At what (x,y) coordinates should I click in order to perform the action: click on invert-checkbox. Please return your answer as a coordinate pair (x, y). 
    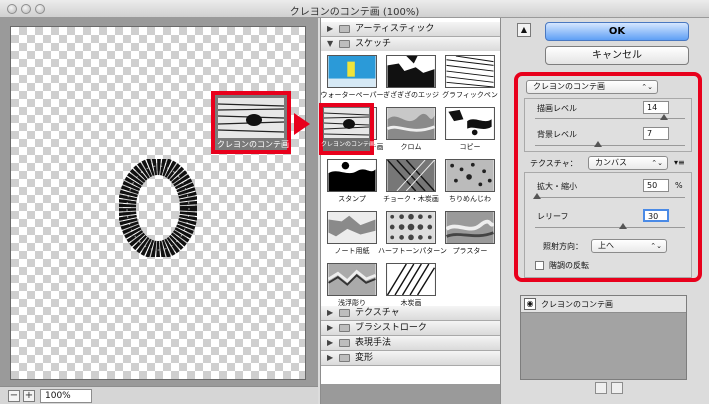
    Looking at the image, I should click on (539, 265).